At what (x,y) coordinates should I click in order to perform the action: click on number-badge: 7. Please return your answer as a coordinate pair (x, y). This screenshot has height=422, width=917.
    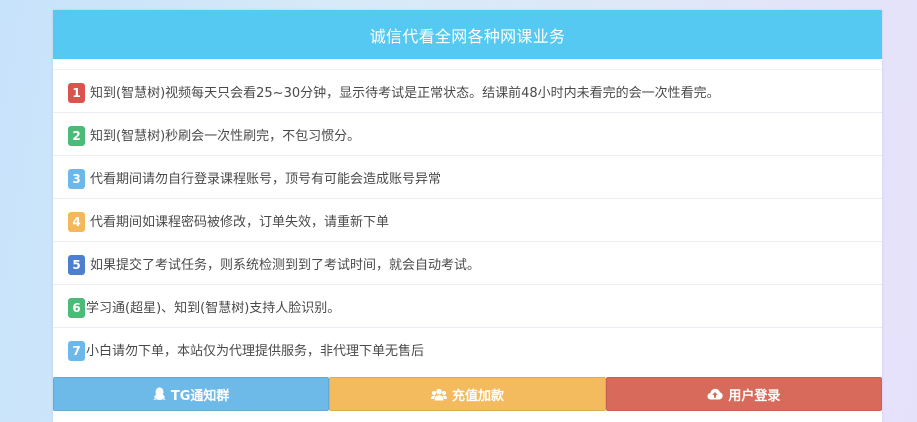
    Looking at the image, I should click on (76, 351).